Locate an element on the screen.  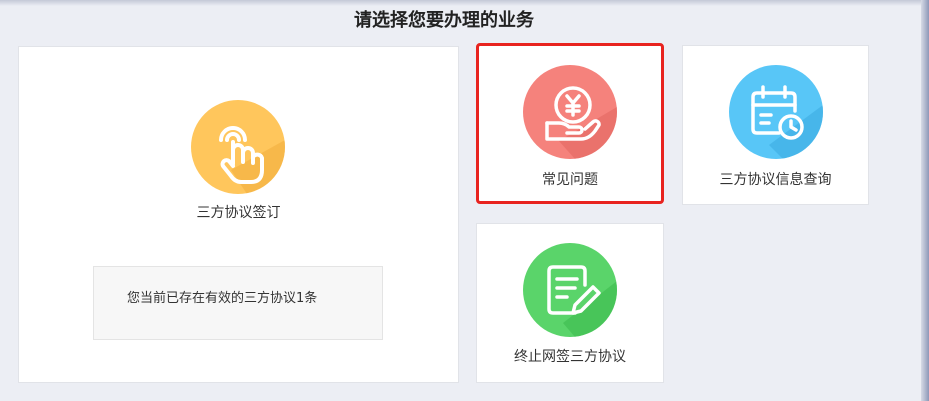
service-label-query: 三方协议信息查询 is located at coordinates (775, 180).